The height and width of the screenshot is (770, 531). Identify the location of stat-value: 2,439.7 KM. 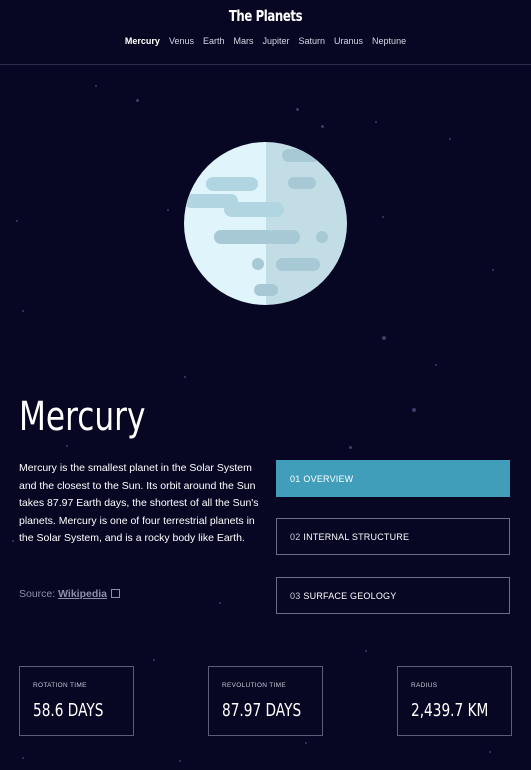
(450, 710).